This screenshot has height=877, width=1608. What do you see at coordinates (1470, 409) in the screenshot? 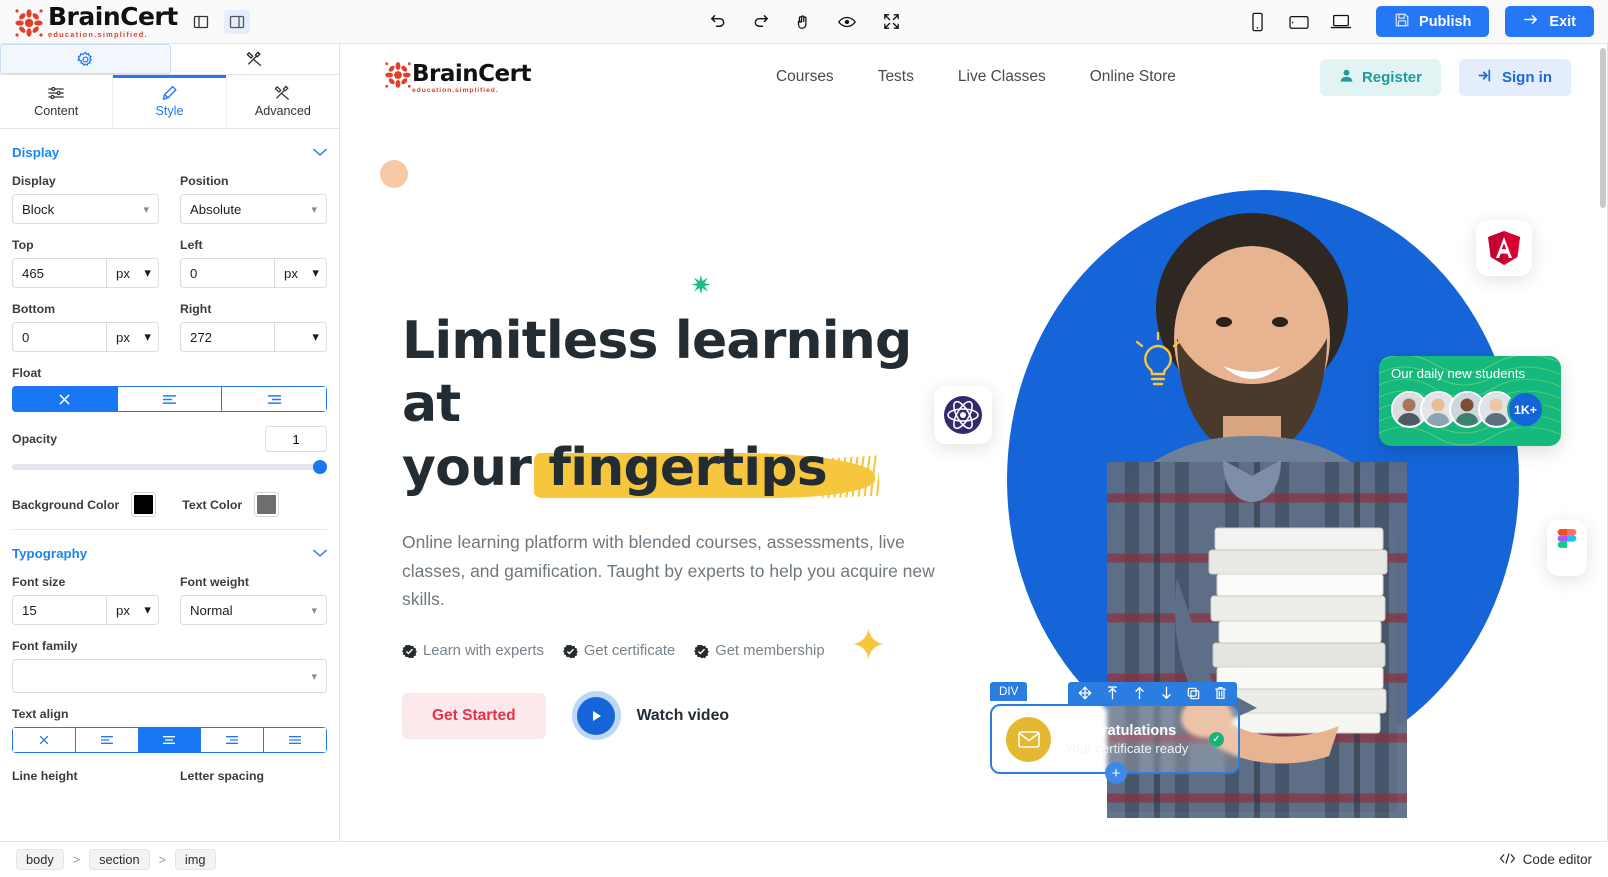
I see `student-avatars: 1K+` at bounding box center [1470, 409].